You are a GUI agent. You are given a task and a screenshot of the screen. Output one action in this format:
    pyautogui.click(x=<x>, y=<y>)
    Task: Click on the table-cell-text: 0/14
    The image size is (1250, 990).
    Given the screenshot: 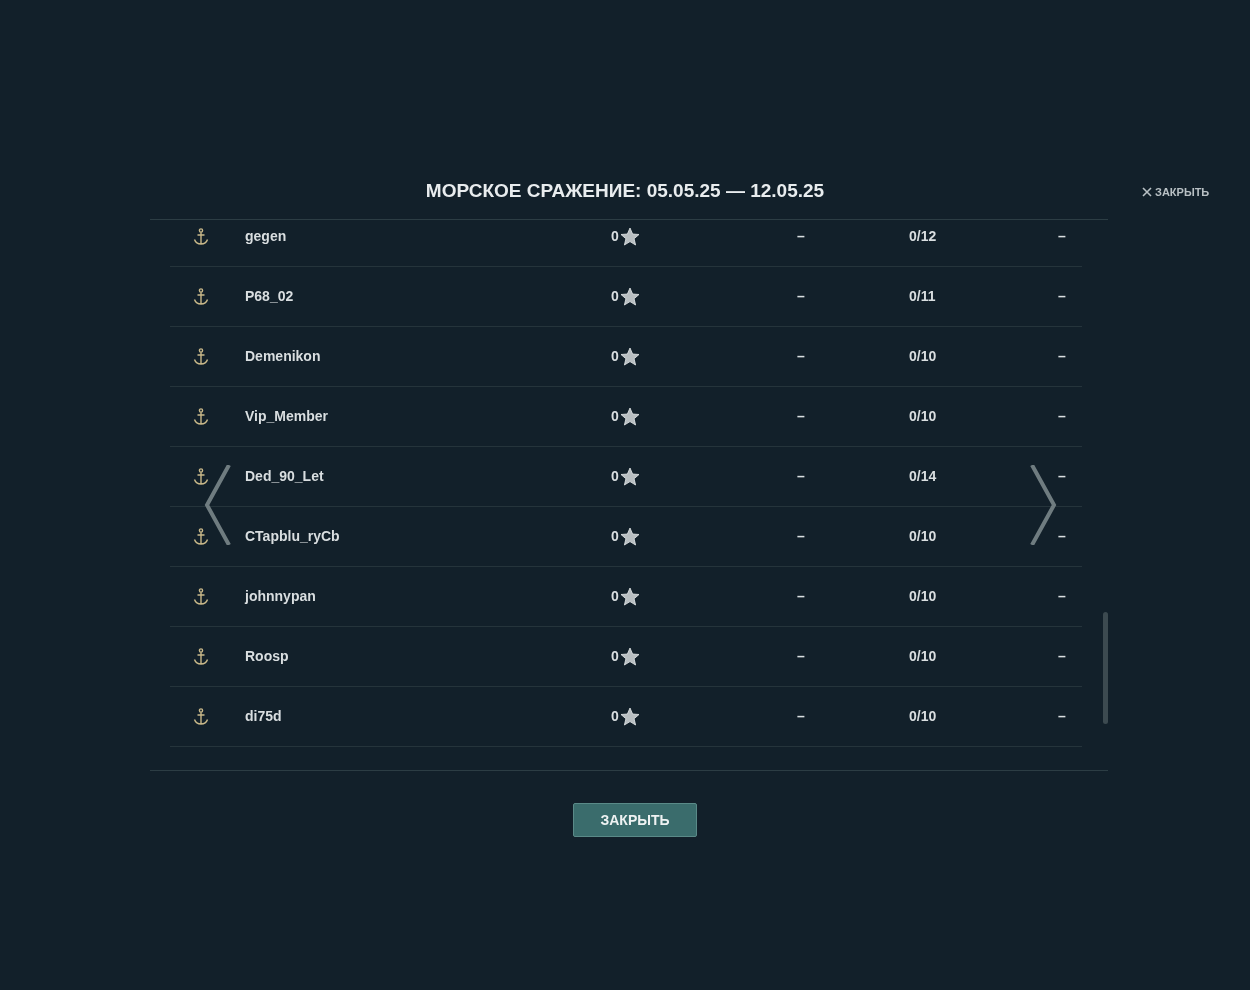 What is the action you would take?
    pyautogui.click(x=923, y=476)
    